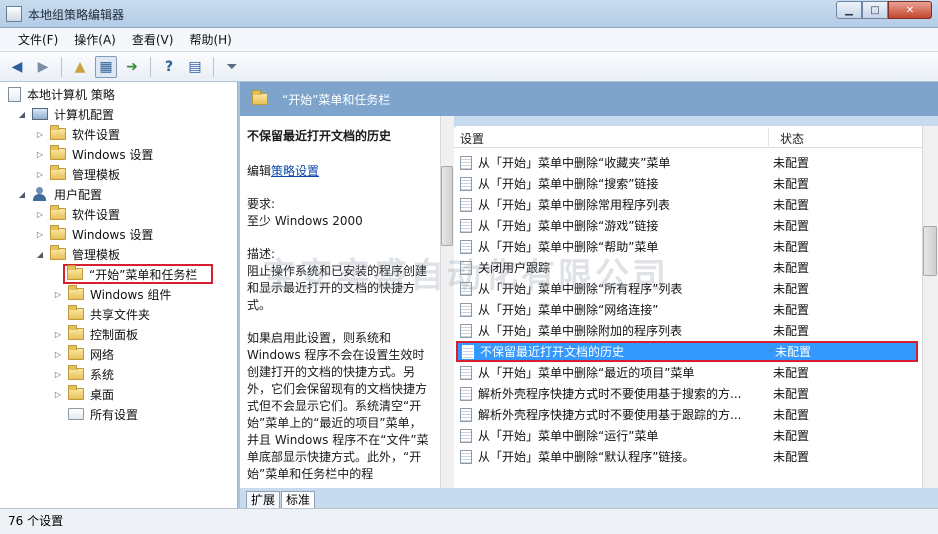  What do you see at coordinates (38, 40) in the screenshot?
I see `menu-file: 文件(F)` at bounding box center [38, 40].